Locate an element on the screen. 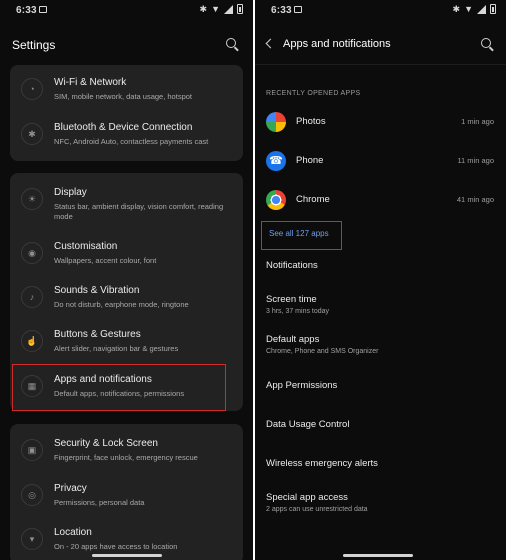 Image resolution: width=506 pixels, height=560 pixels. recent-app-photos: Photos 1 min ago is located at coordinates (380, 124).